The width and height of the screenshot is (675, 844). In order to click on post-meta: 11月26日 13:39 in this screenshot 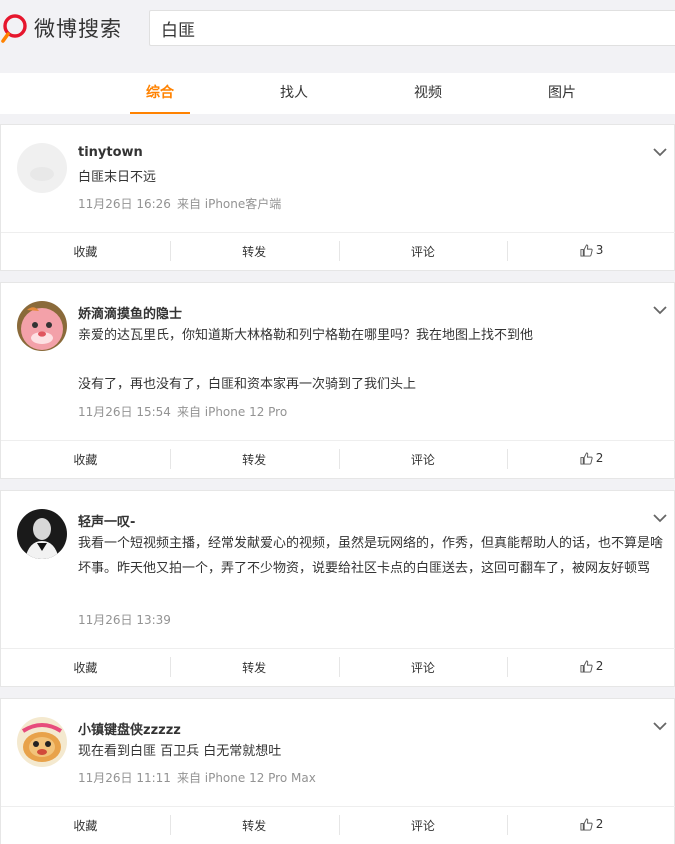, I will do `click(127, 619)`.